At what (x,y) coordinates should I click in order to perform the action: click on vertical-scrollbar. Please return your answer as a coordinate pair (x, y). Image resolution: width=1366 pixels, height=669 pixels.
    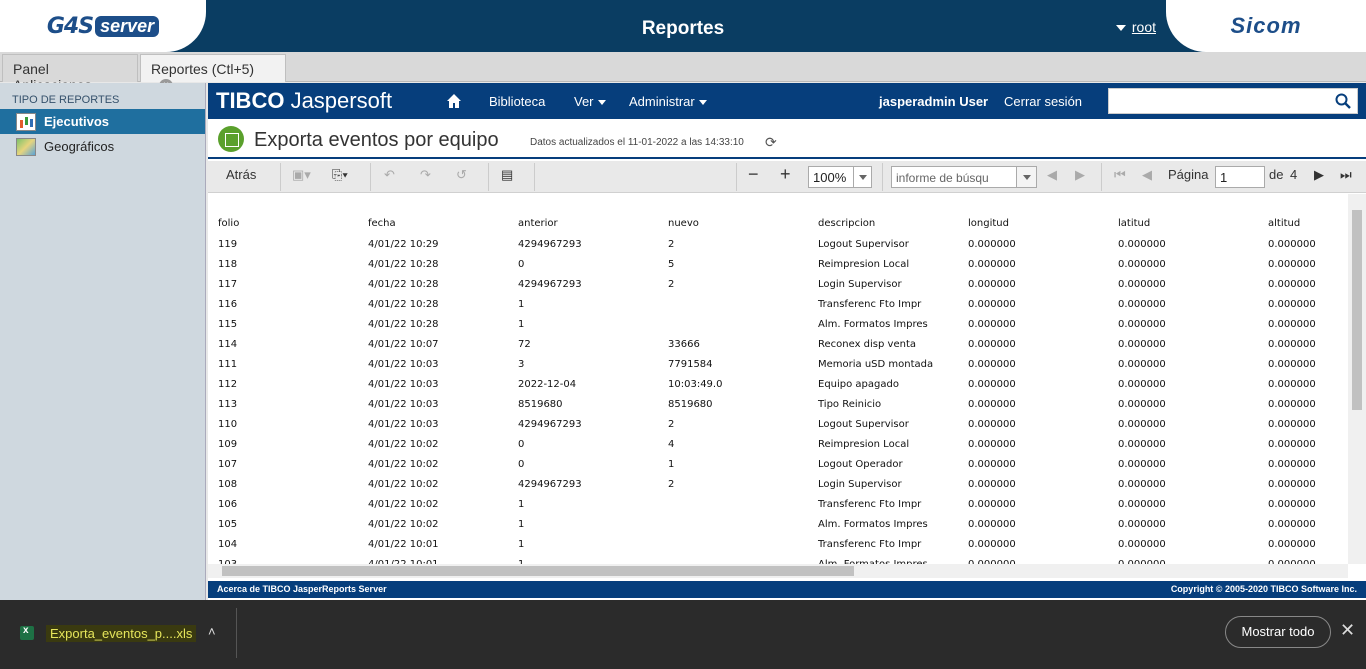
    Looking at the image, I should click on (1357, 379).